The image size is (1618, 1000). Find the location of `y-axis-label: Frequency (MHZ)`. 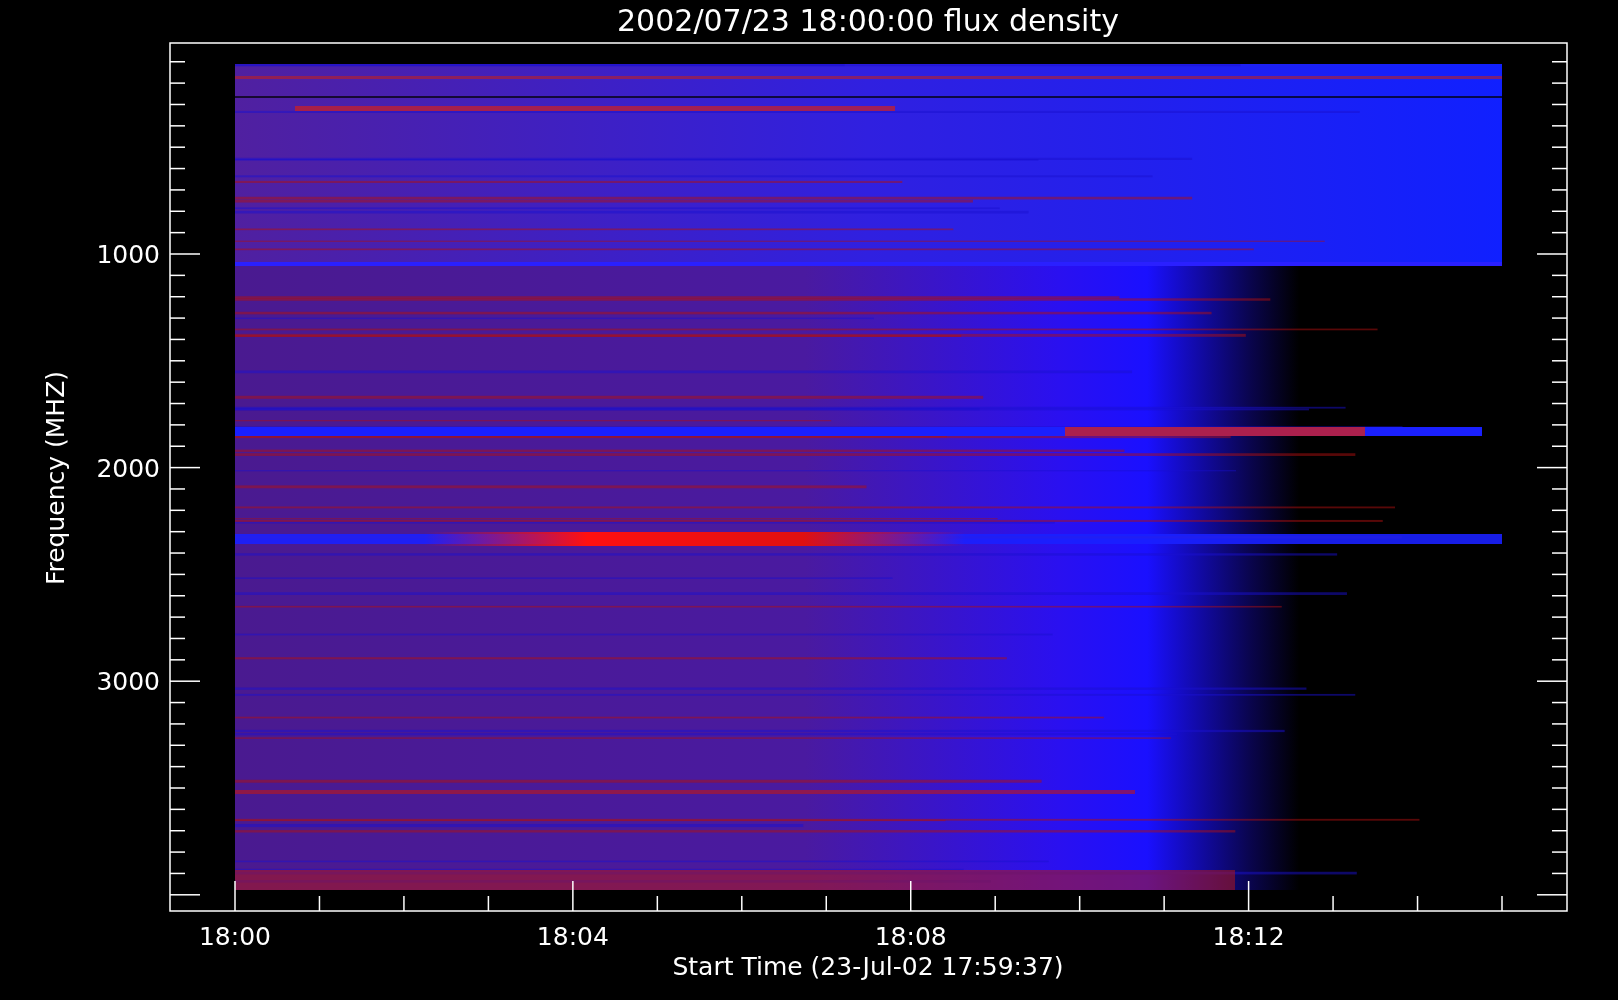

y-axis-label: Frequency (MHZ) is located at coordinates (55, 478).